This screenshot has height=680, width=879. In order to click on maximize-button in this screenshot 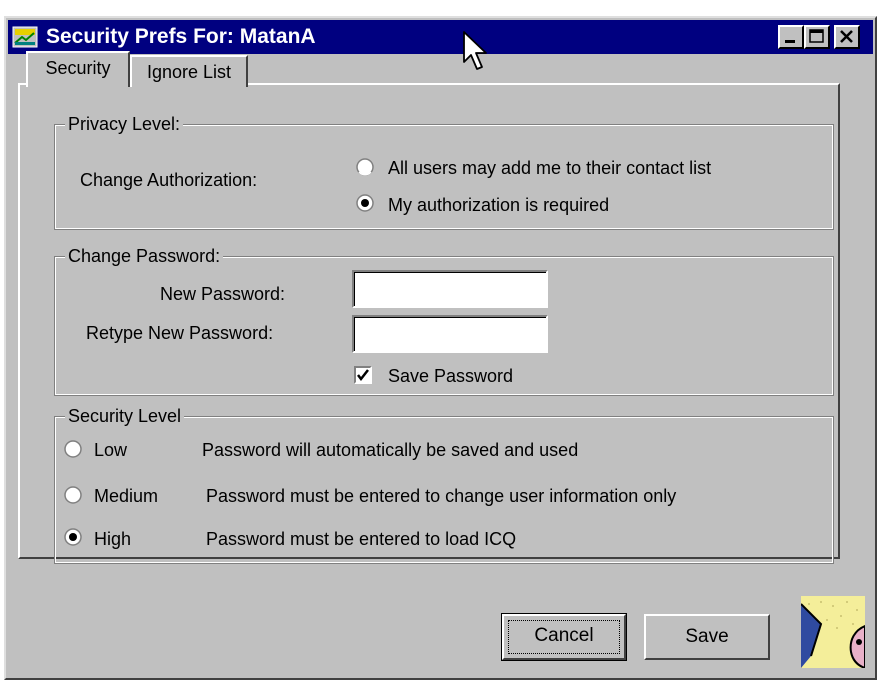, I will do `click(817, 37)`.